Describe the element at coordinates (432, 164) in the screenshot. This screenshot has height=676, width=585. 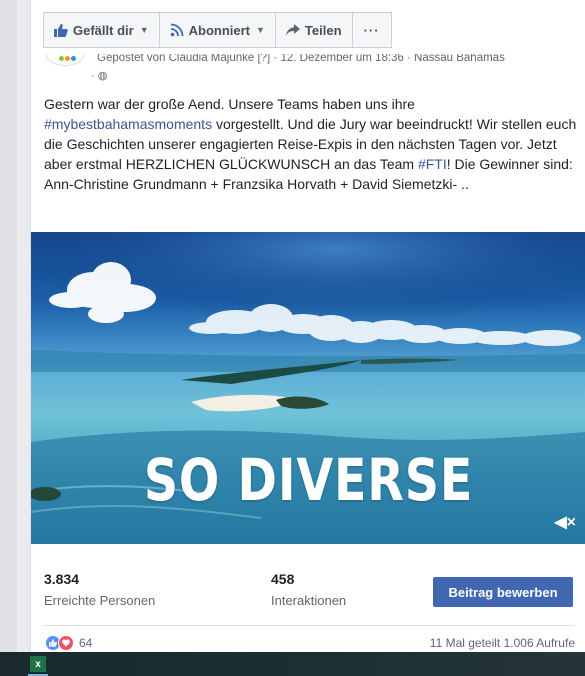
I see `hashtag-fti: #FTI` at that location.